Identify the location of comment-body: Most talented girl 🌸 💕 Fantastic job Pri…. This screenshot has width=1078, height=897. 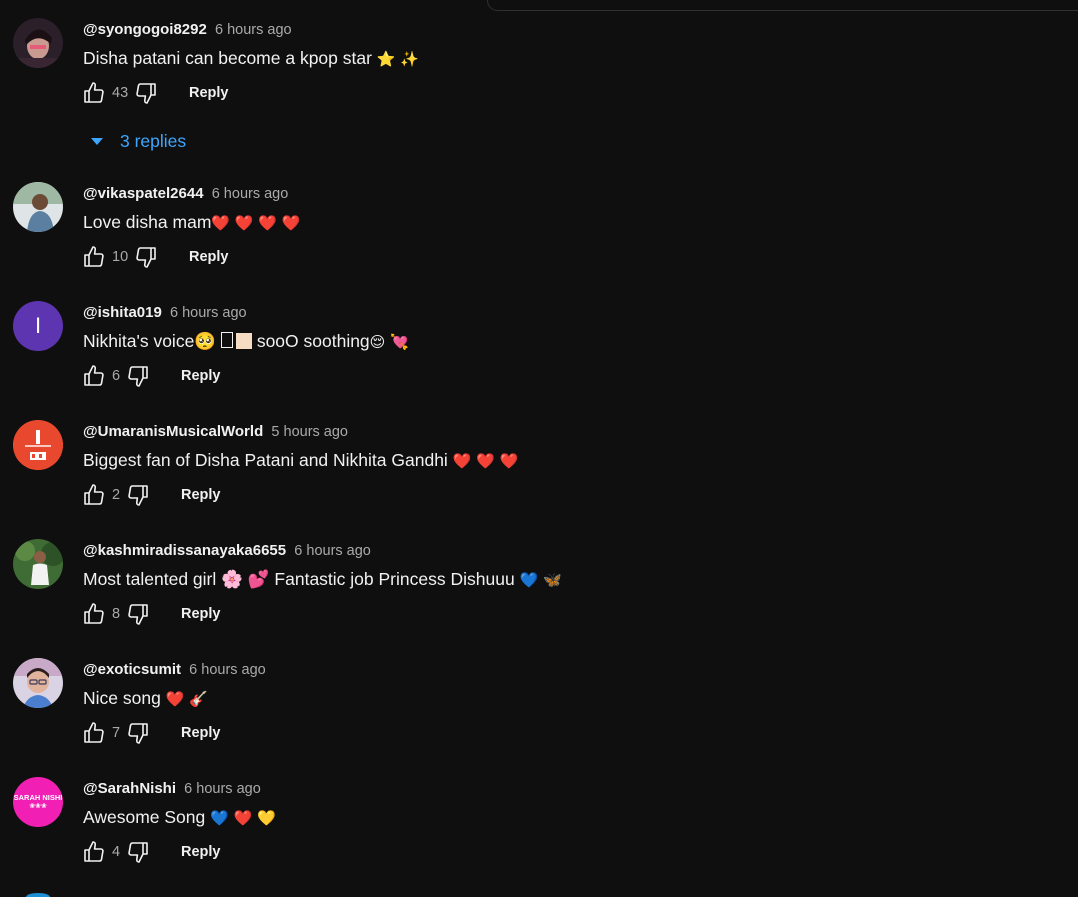
(299, 579).